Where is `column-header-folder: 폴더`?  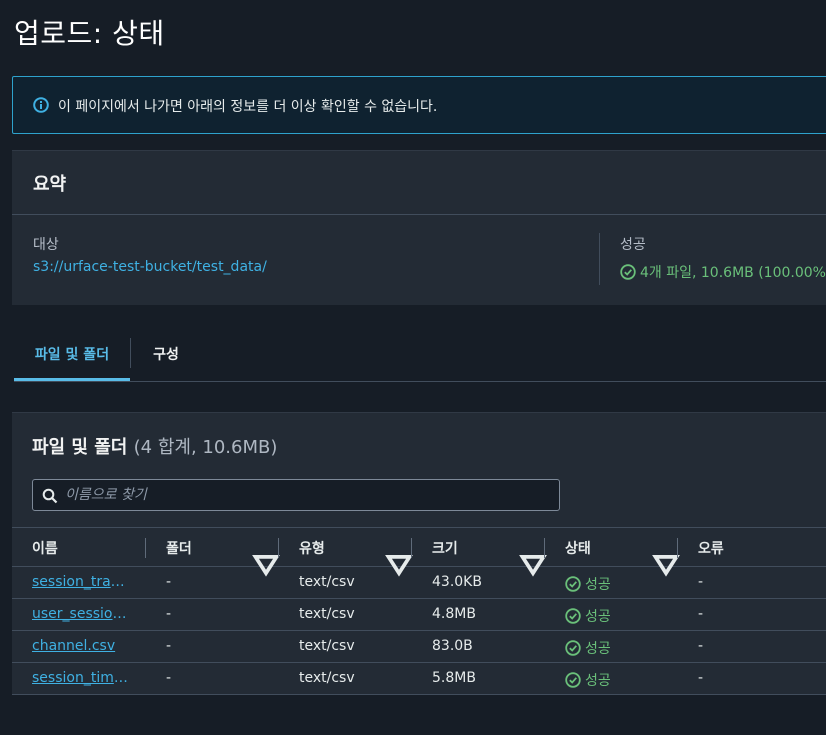
column-header-folder: 폴더 is located at coordinates (179, 547).